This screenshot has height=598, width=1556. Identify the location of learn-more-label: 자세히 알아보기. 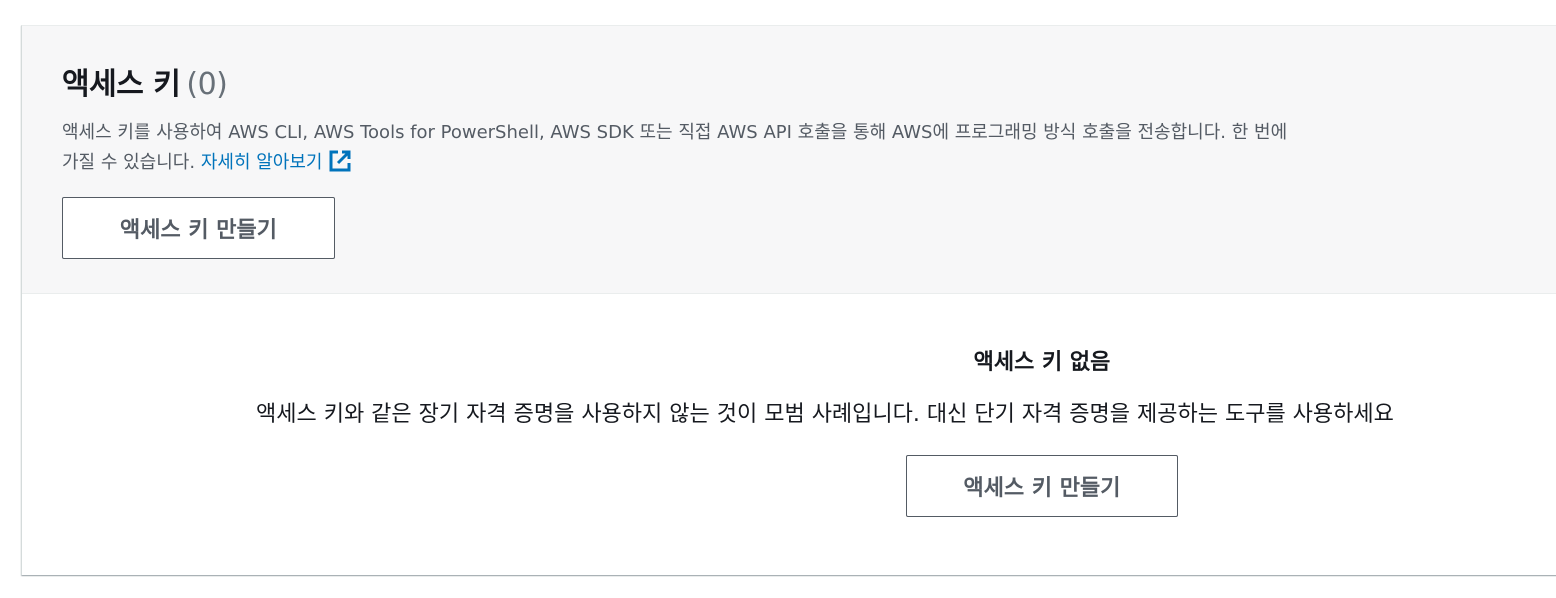
(261, 162).